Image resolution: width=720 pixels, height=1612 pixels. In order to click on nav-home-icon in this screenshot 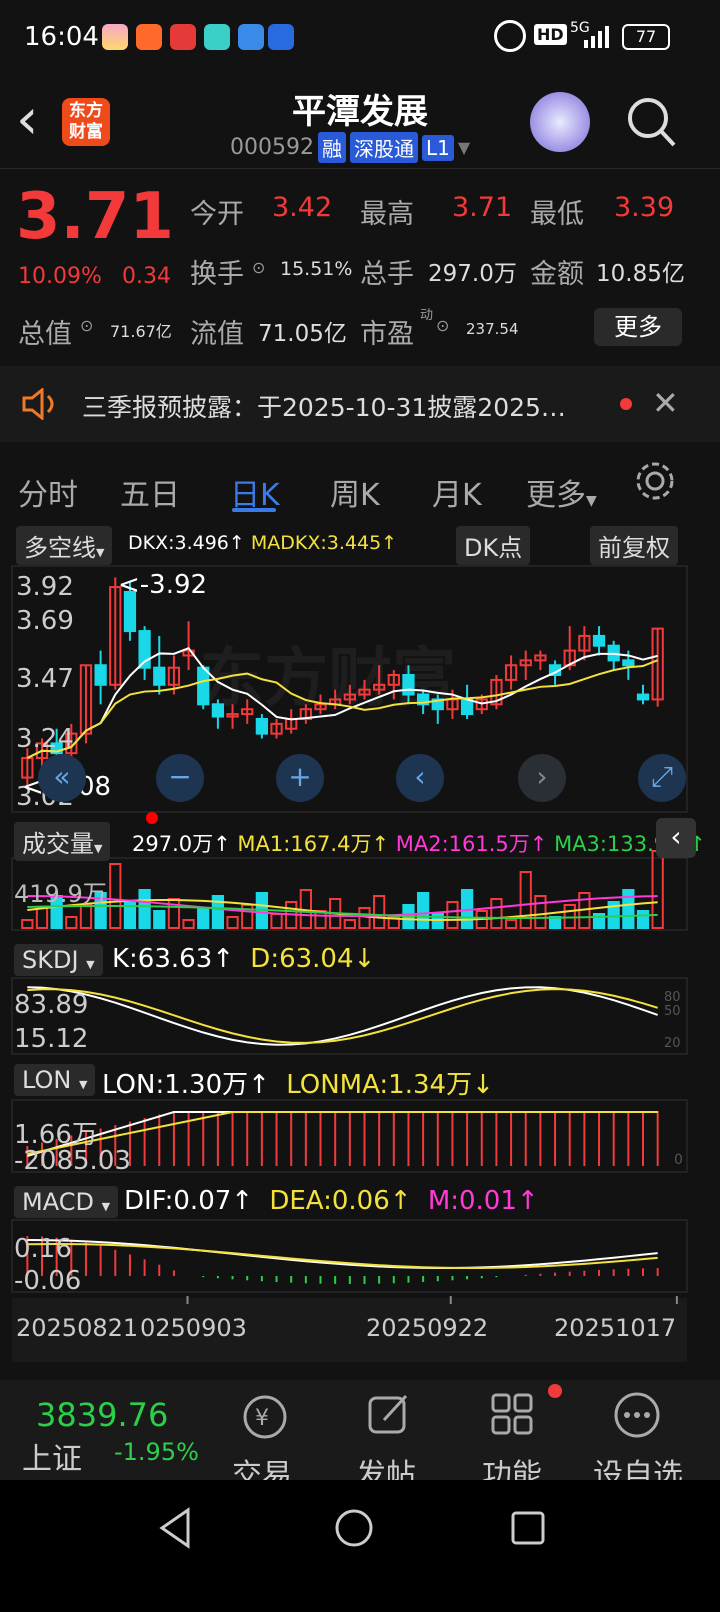, I will do `click(354, 1528)`.